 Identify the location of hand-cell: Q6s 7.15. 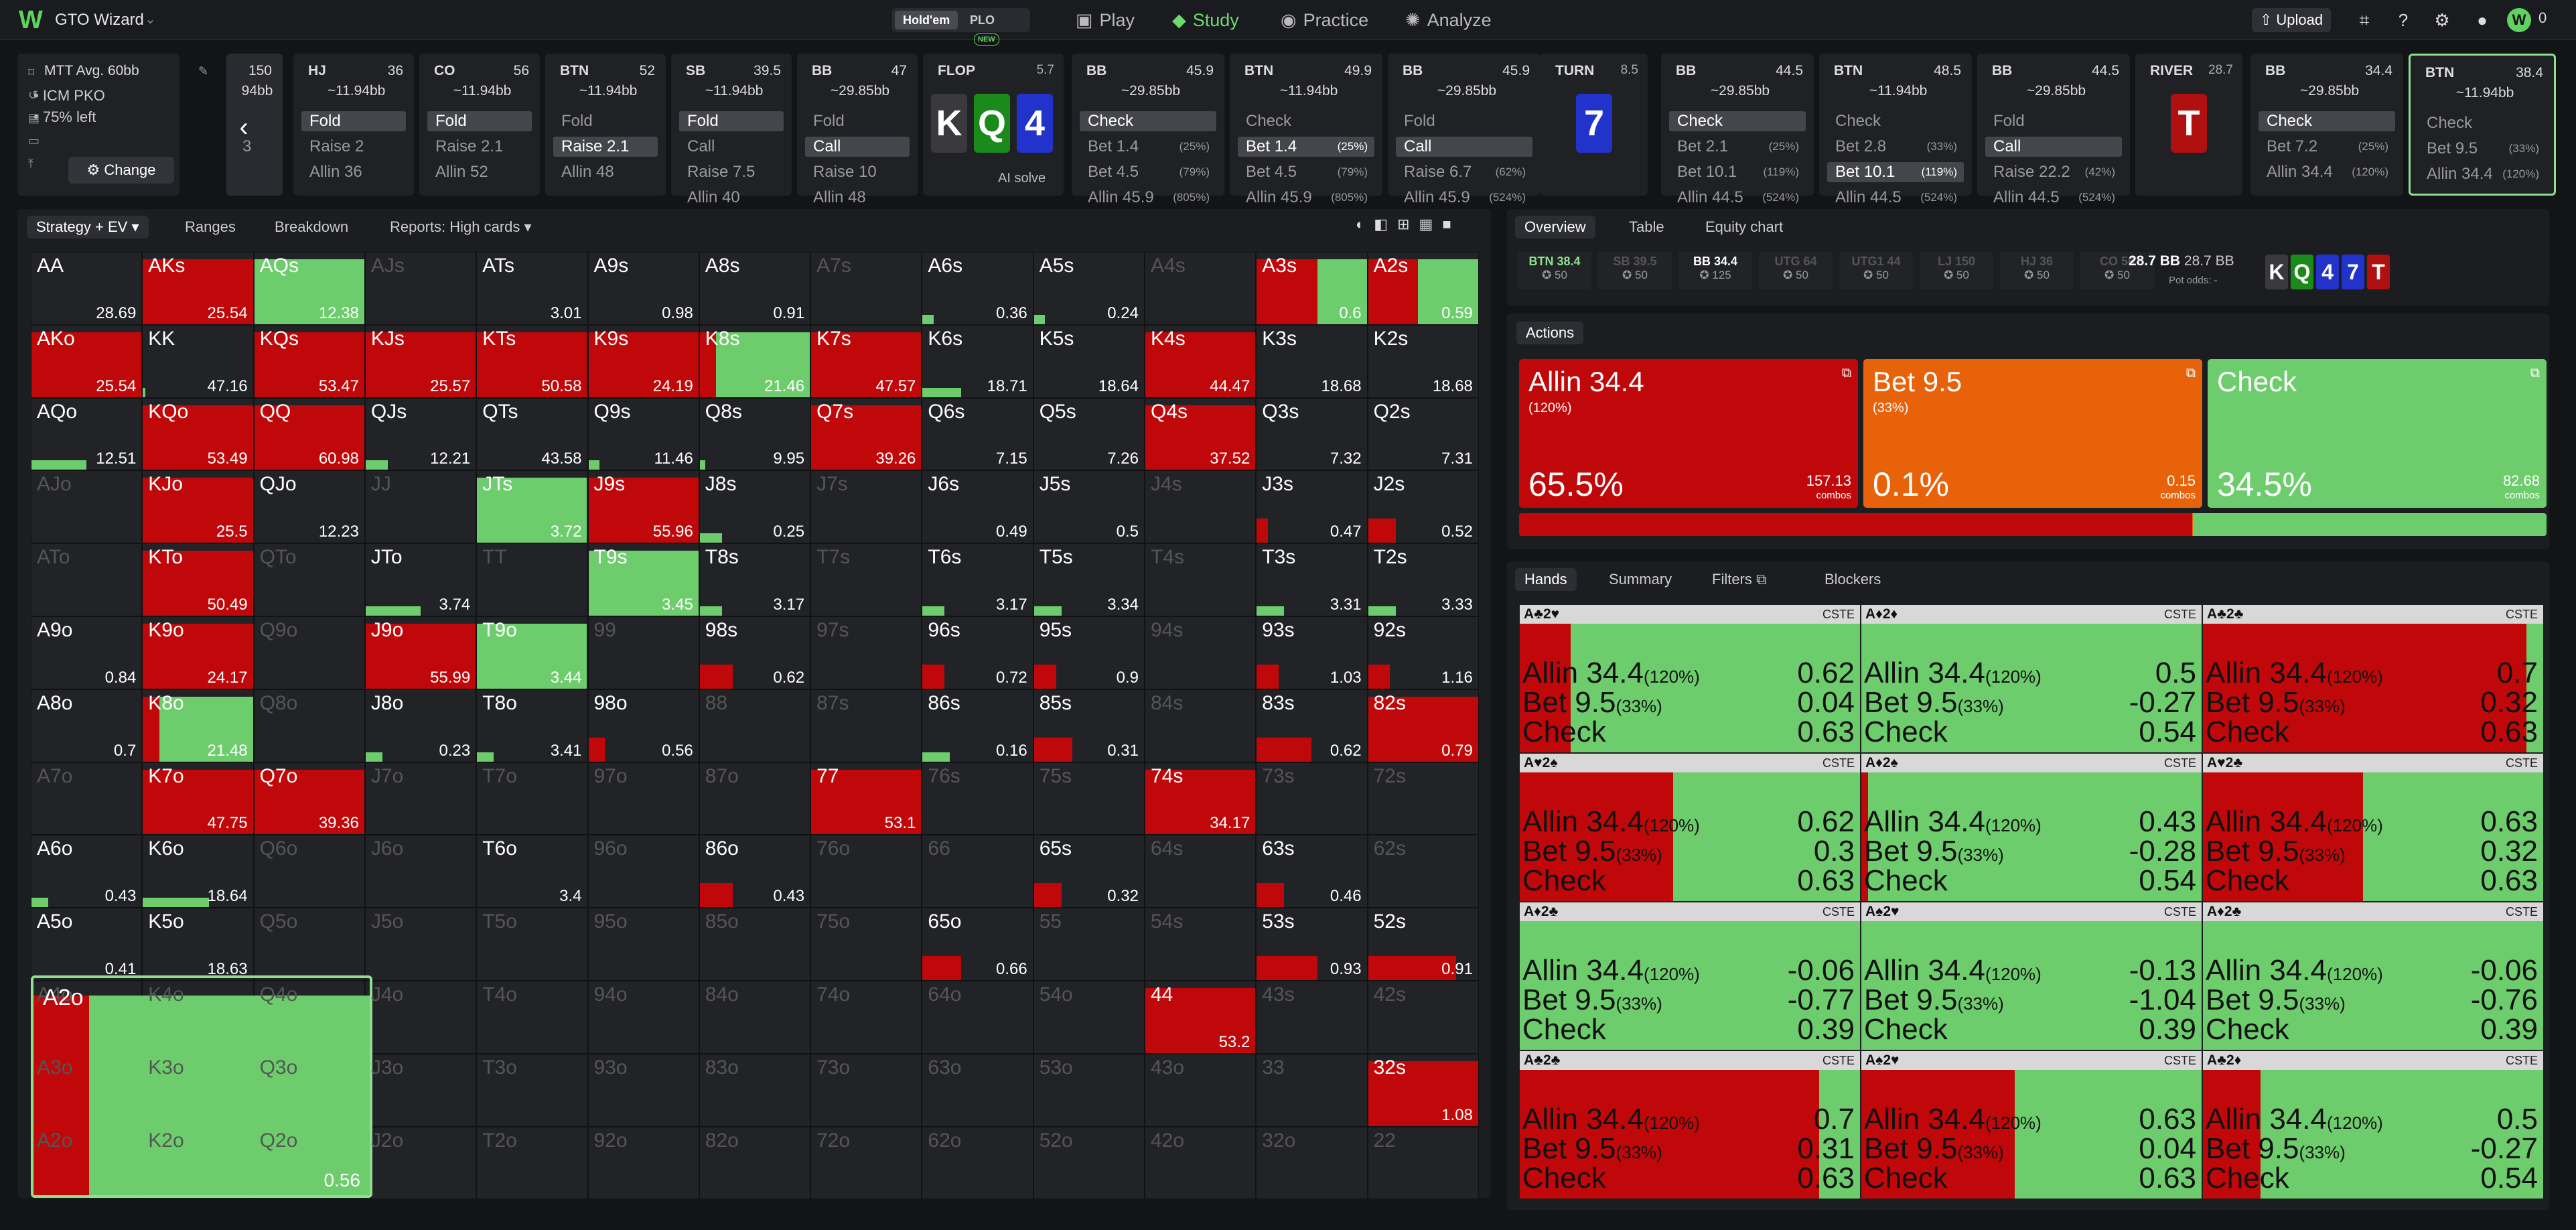
(977, 434).